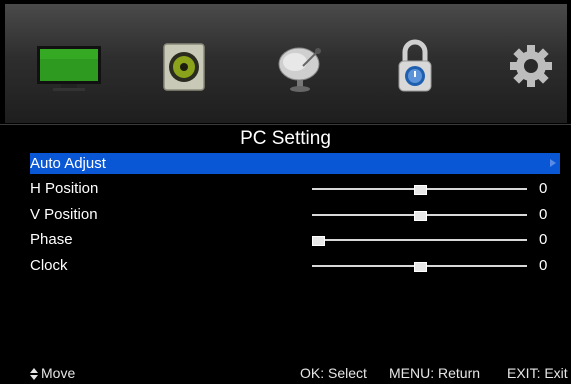  I want to click on clock-value: 0, so click(543, 265).